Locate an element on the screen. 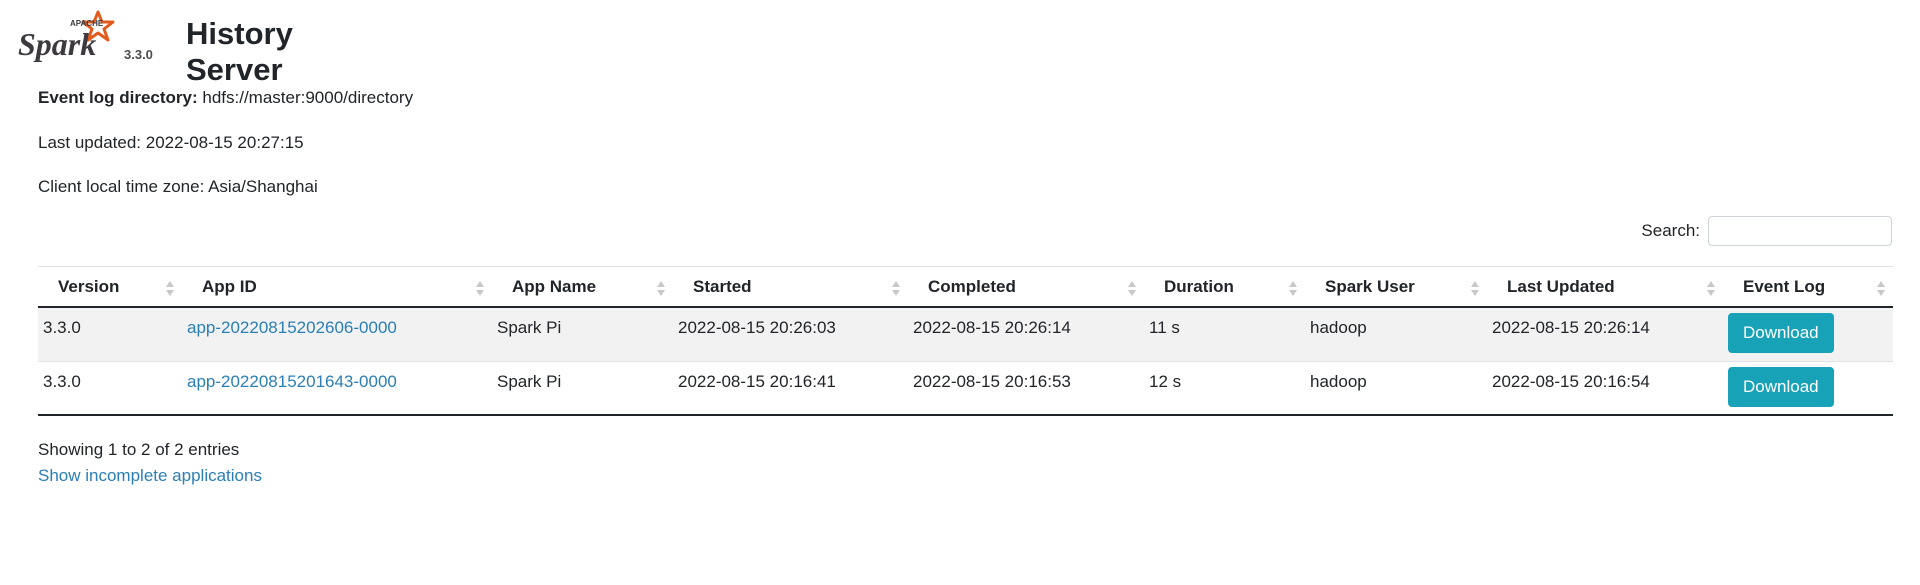 This screenshot has height=585, width=1920. column-header-spark-user: Spark User is located at coordinates (1396, 287).